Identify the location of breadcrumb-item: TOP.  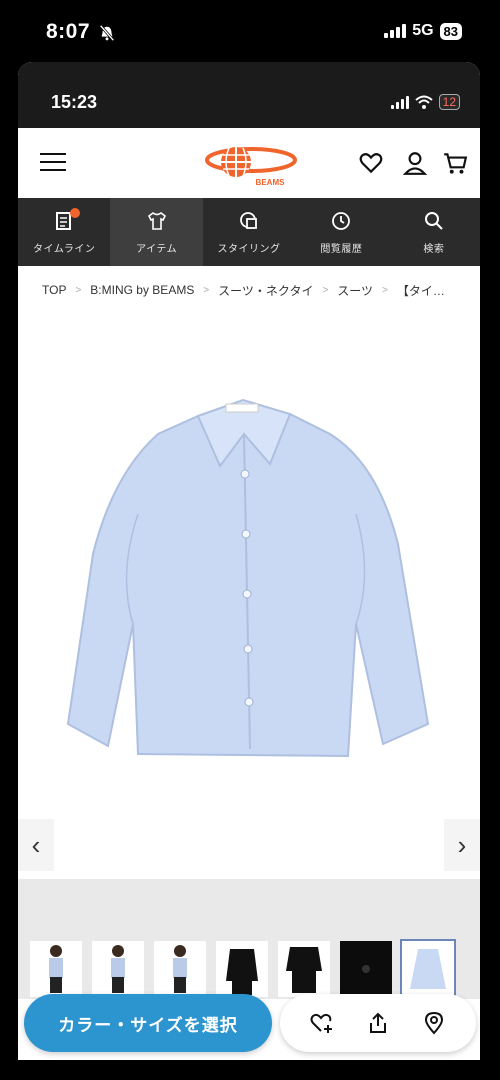
(54, 290).